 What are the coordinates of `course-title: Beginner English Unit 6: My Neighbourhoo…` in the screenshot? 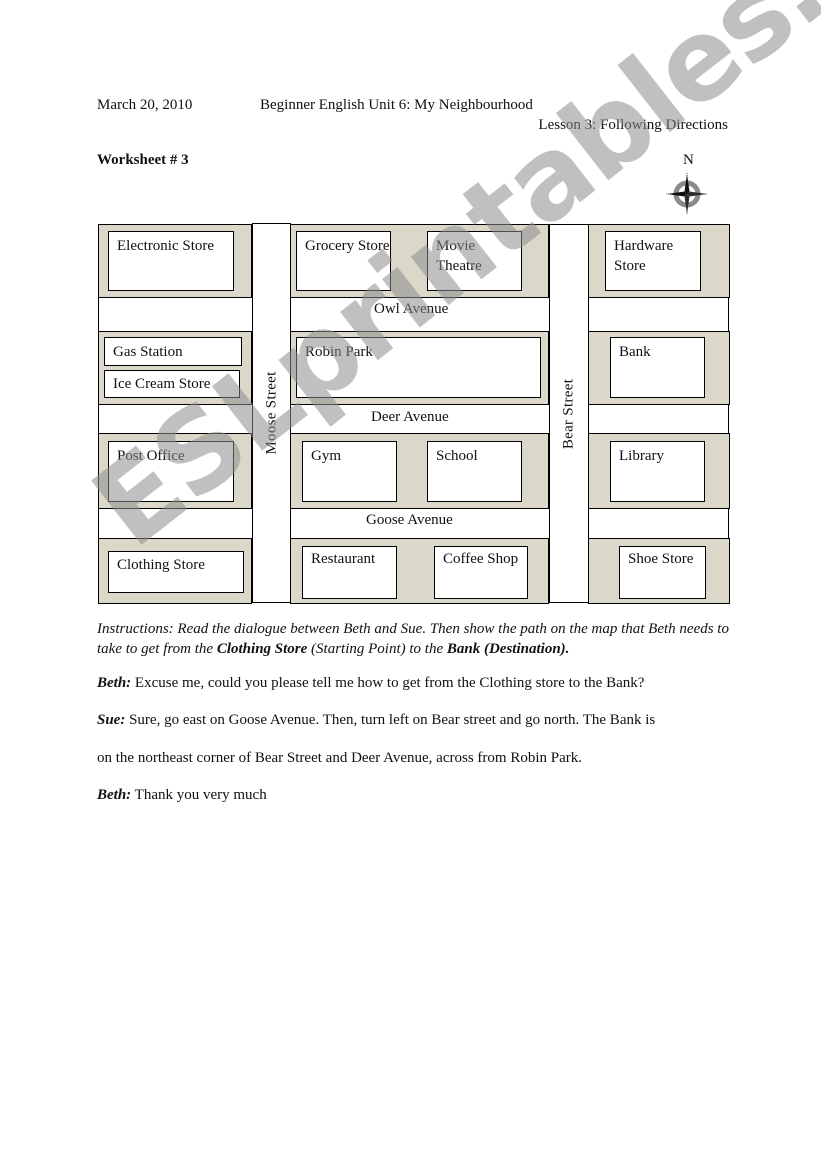 It's located at (396, 105).